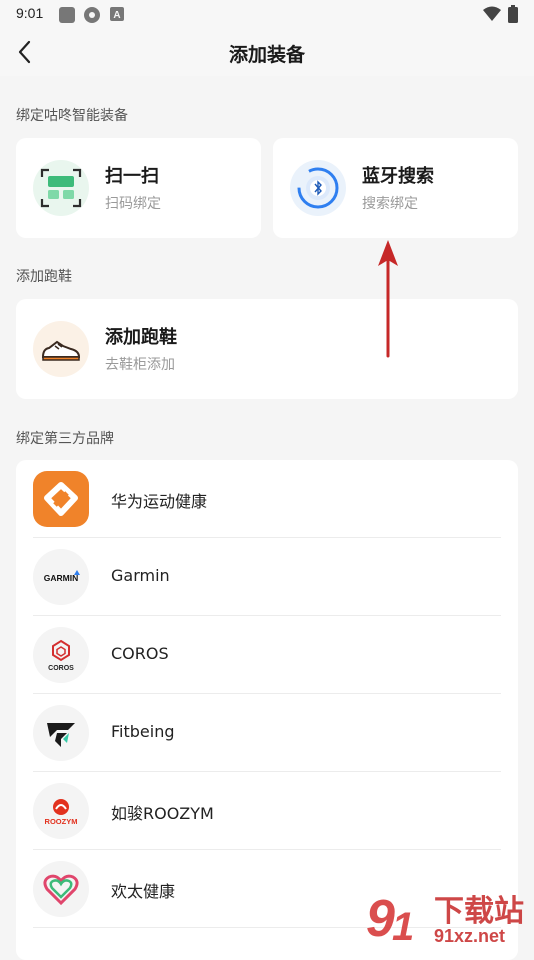 Image resolution: width=534 pixels, height=960 pixels. Describe the element at coordinates (403, 927) in the screenshot. I see `svg-text: 1` at that location.